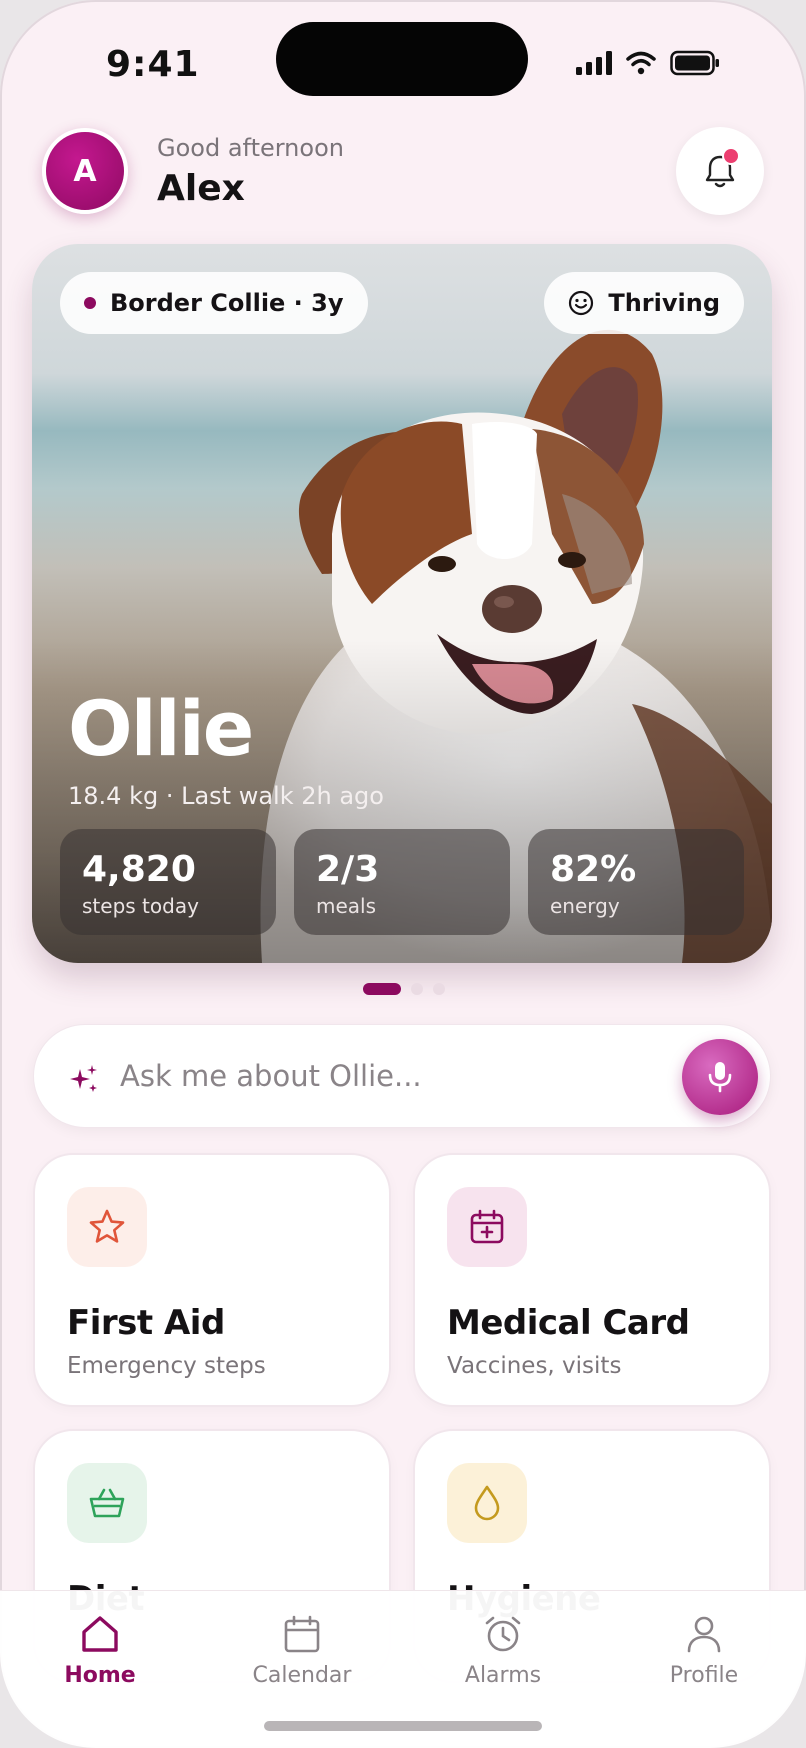 This screenshot has height=1748, width=806. I want to click on tile-subtitle: Vaccines, visits, so click(534, 1366).